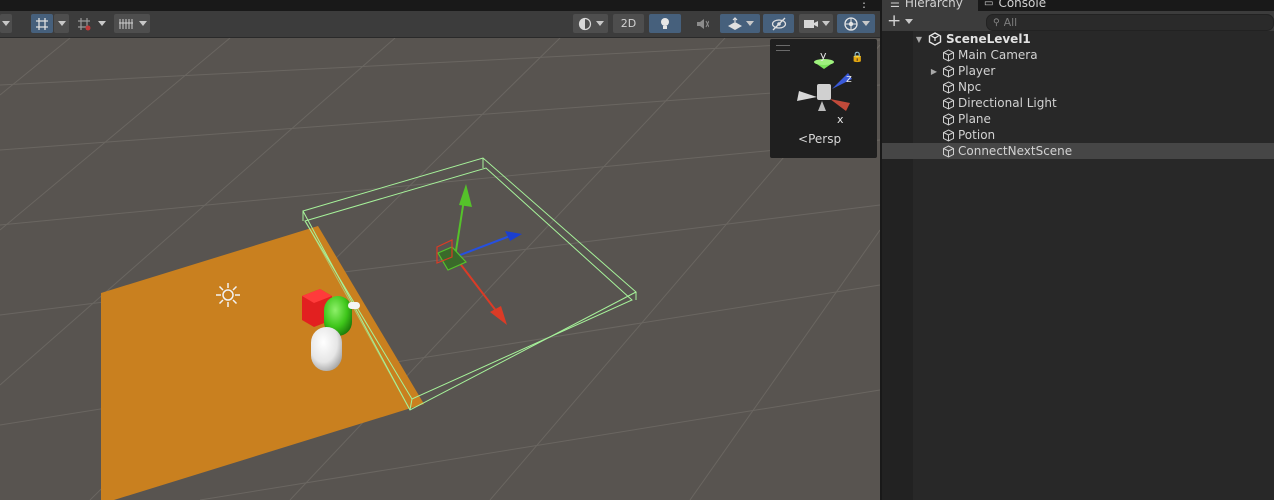 Image resolution: width=1274 pixels, height=500 pixels. What do you see at coordinates (262, 363) in the screenshot?
I see `plane-object` at bounding box center [262, 363].